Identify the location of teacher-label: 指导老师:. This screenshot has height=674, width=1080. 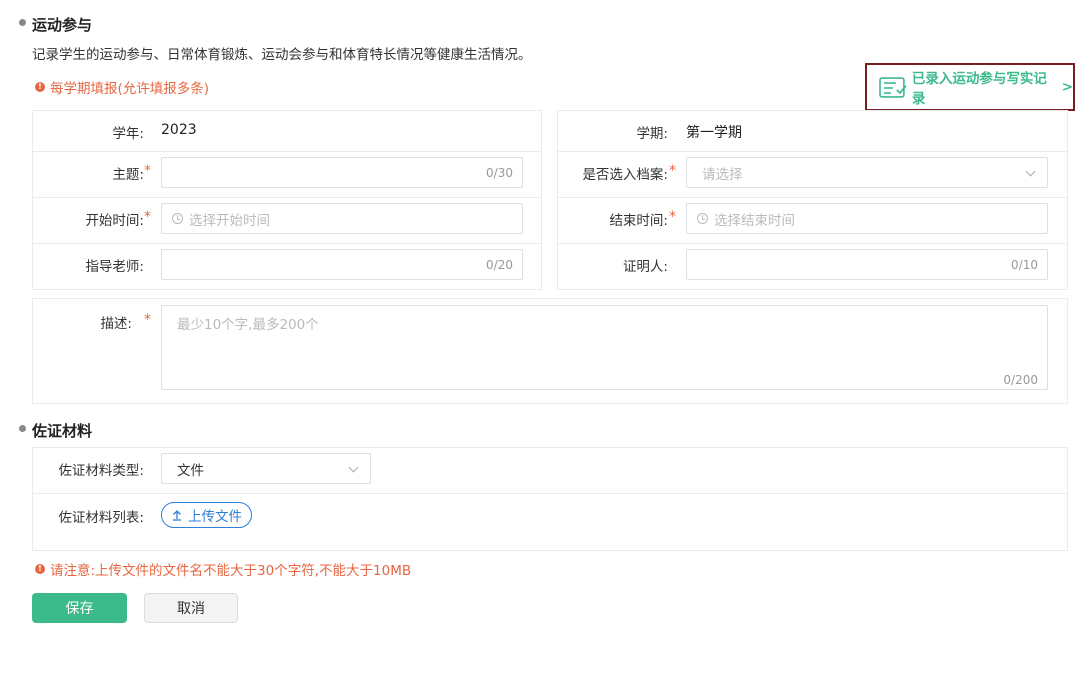
(114, 267).